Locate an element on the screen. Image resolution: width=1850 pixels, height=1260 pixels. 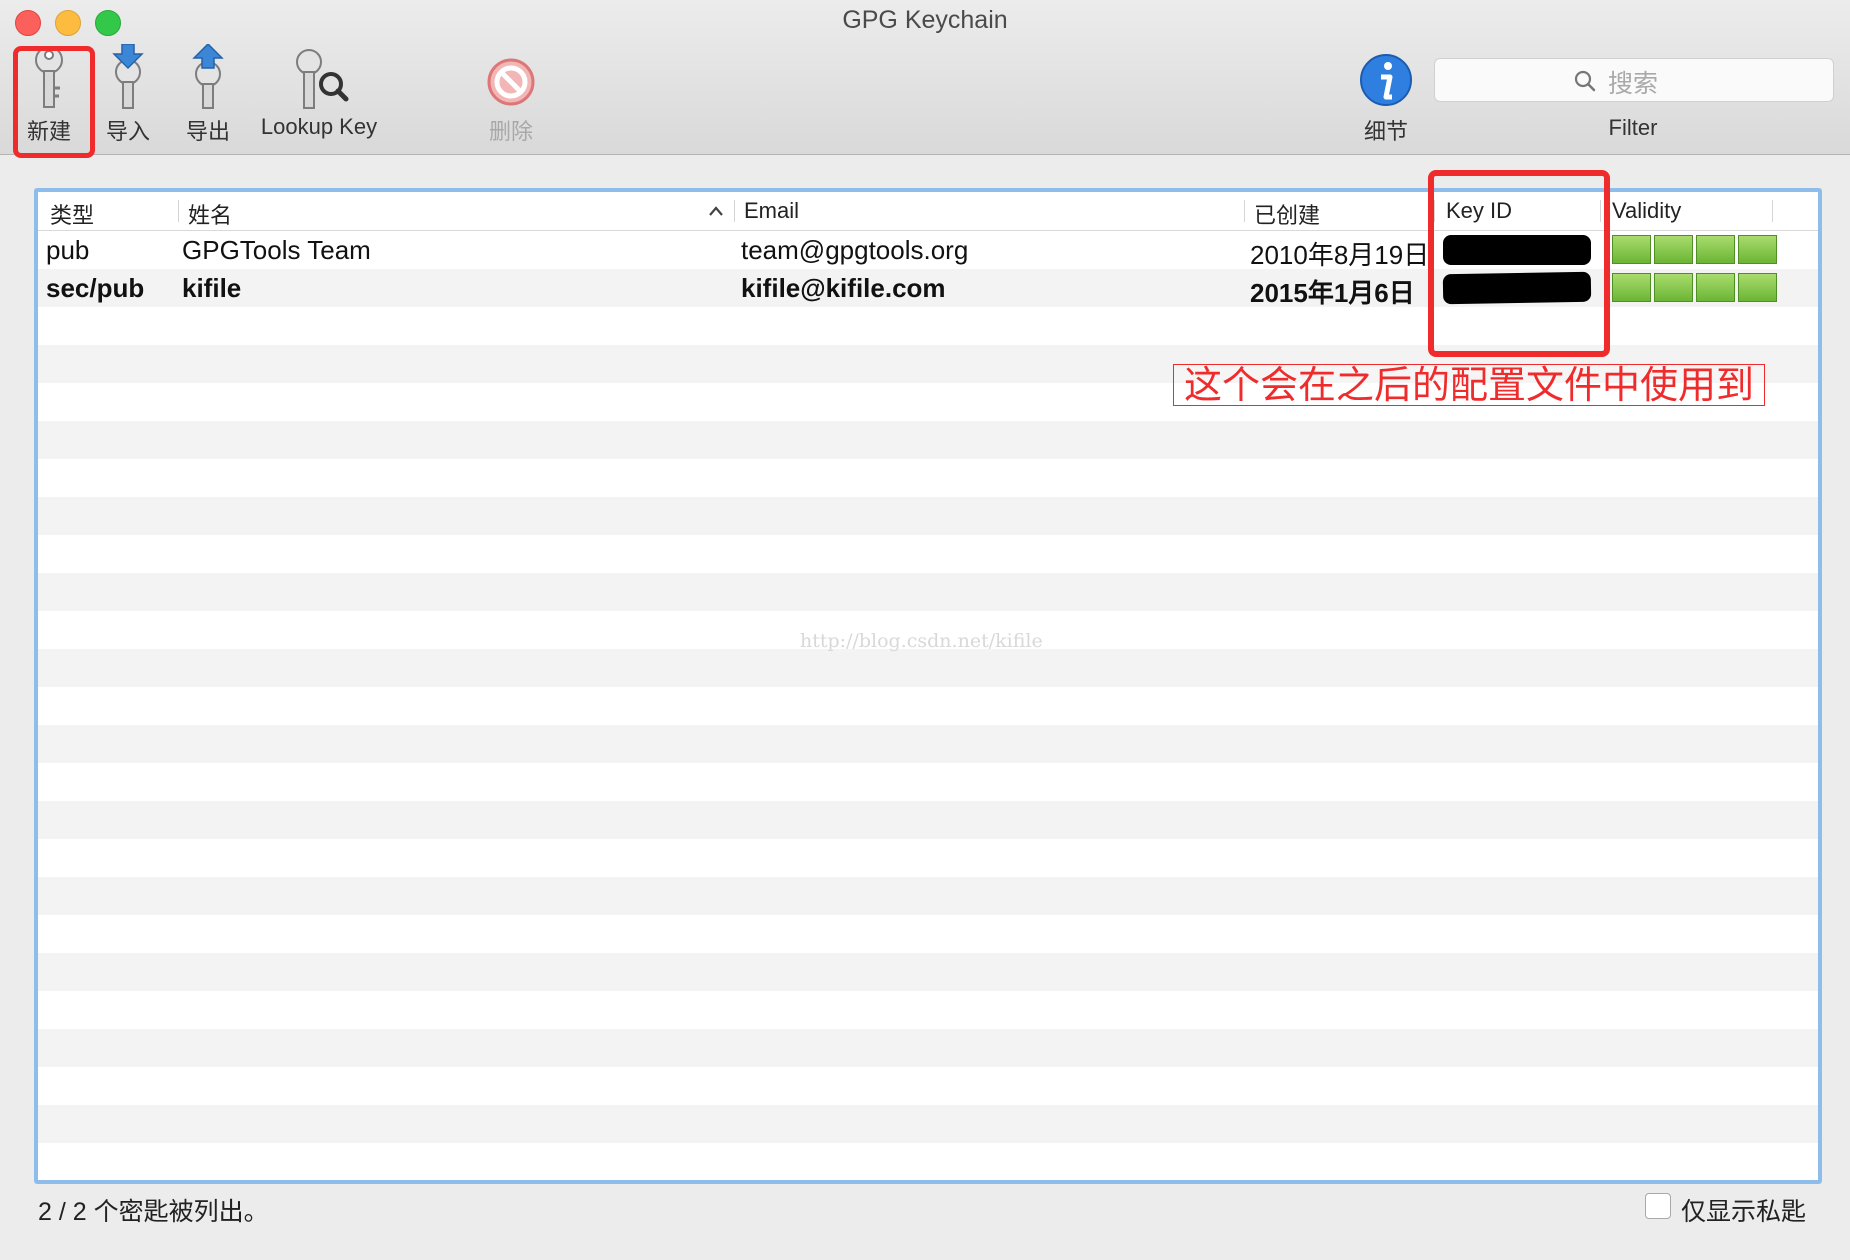
annotation-highlight-new-button is located at coordinates (54, 102).